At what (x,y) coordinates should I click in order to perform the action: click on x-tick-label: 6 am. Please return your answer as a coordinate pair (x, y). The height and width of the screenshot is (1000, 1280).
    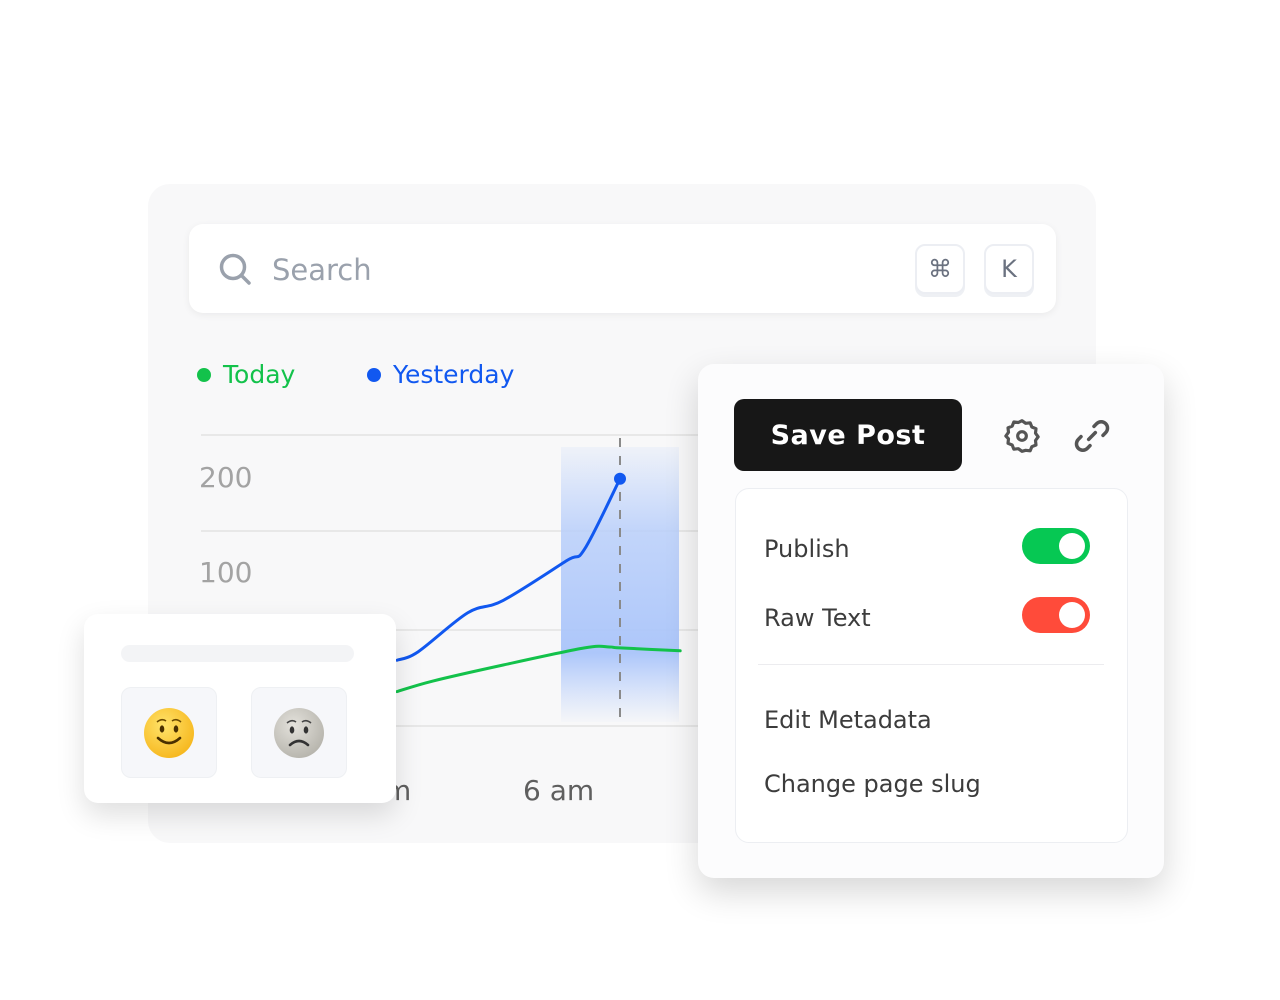
    Looking at the image, I should click on (558, 790).